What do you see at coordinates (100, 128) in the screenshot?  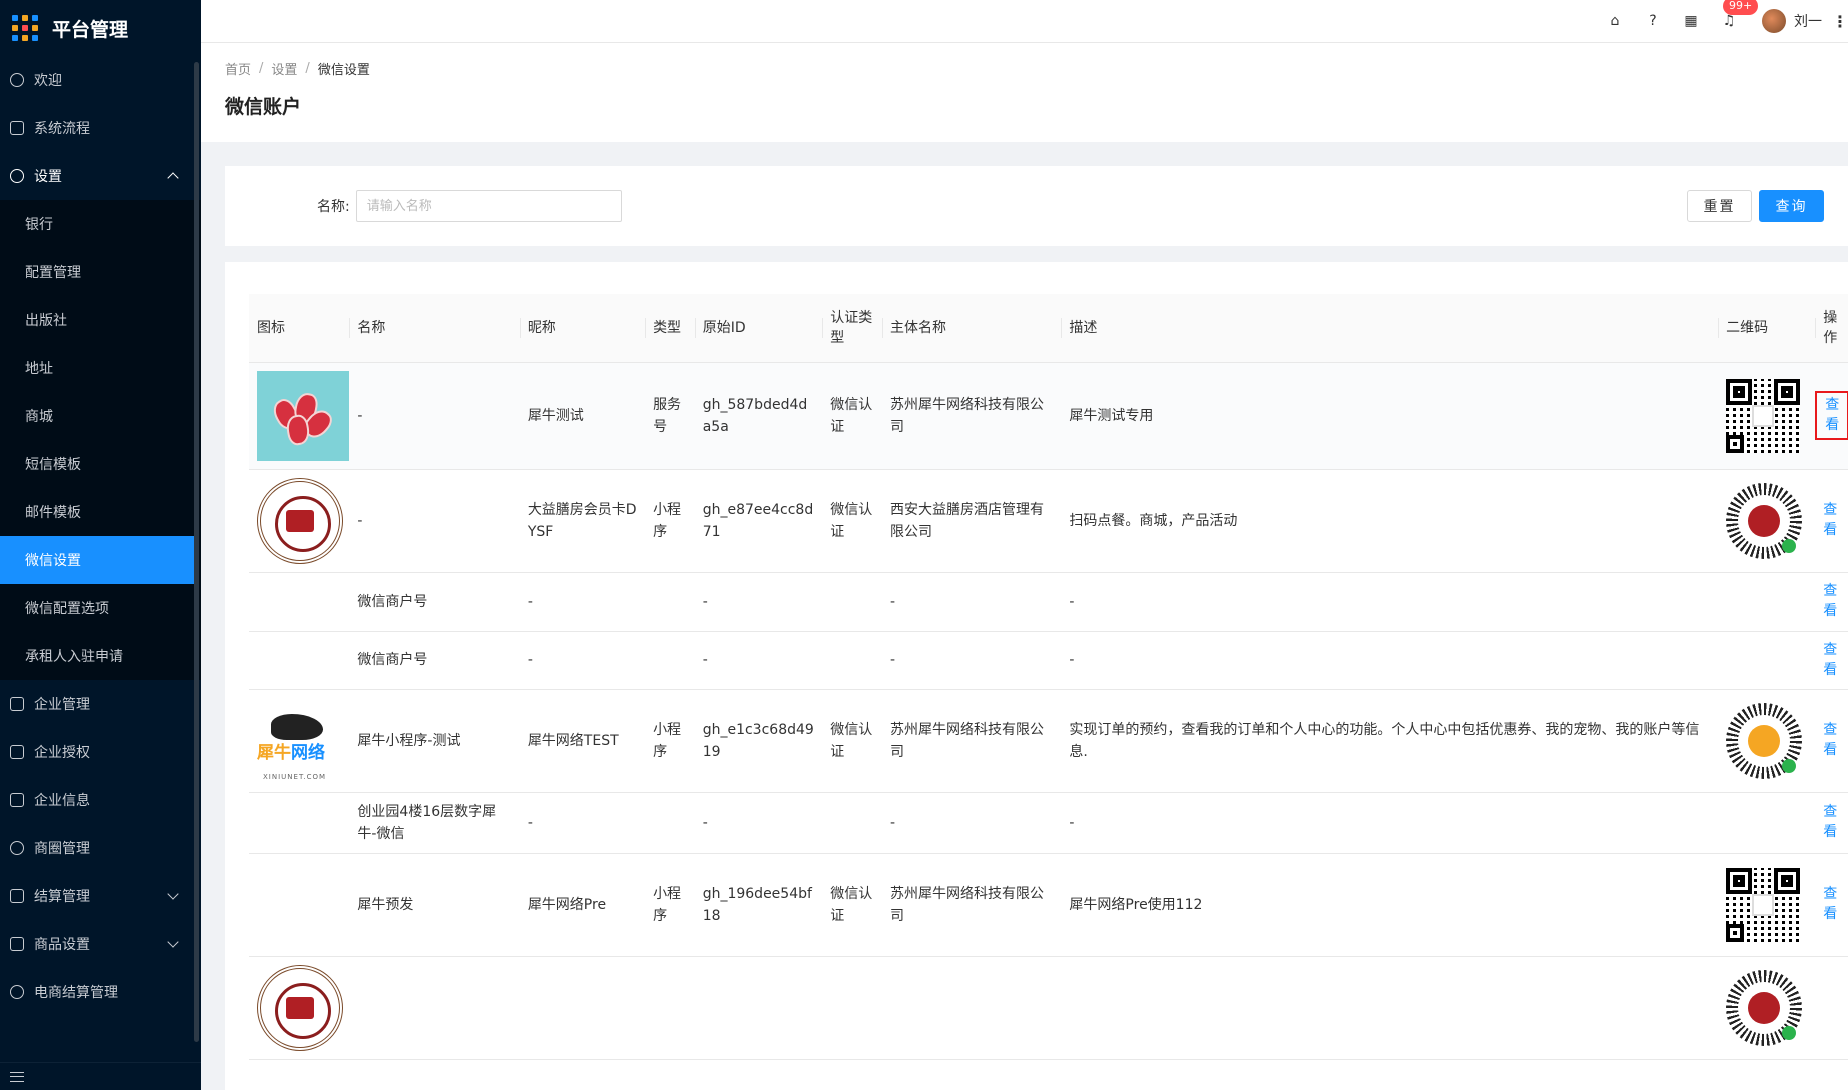 I see `menu-item-system-flow: 系统流程` at bounding box center [100, 128].